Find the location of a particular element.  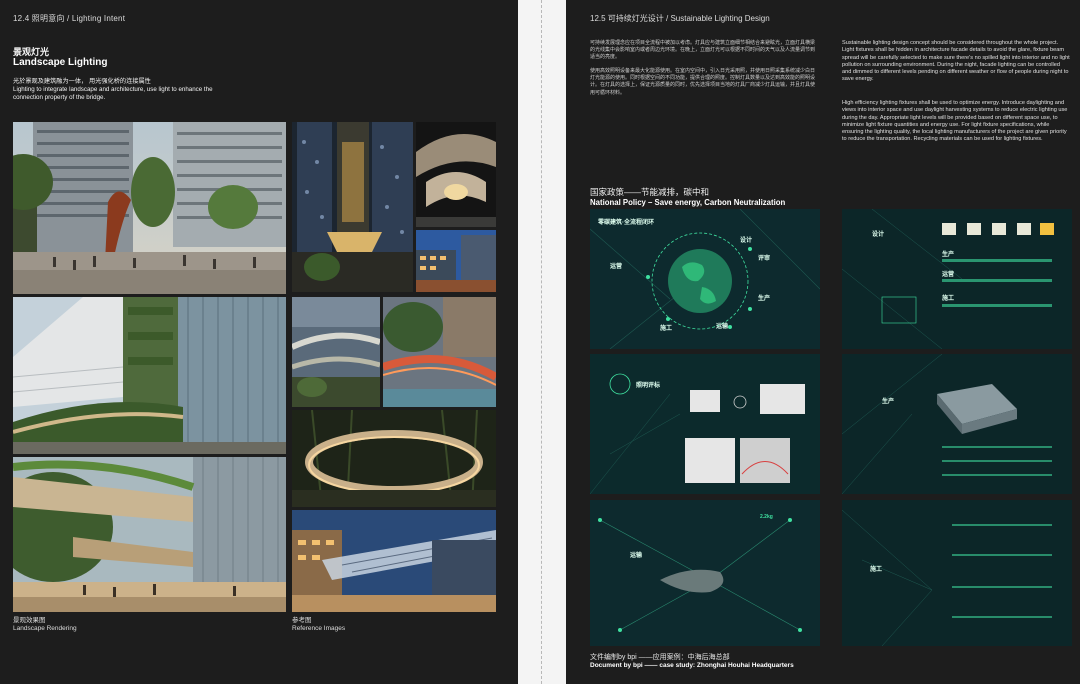

reference-red-bridge-photo is located at coordinates (439, 352).